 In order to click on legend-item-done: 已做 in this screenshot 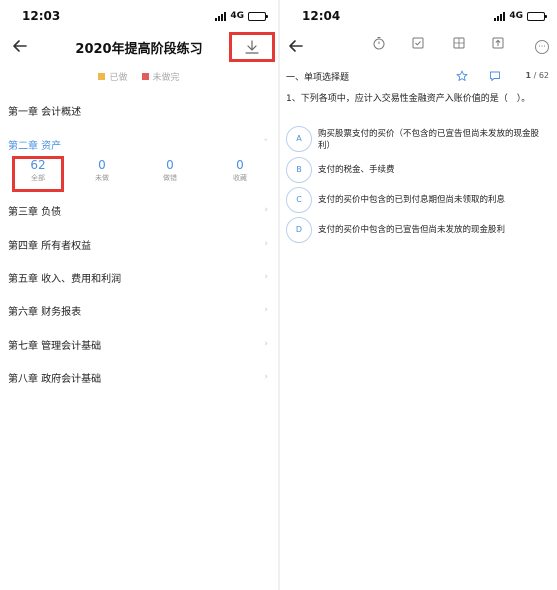, I will do `click(113, 76)`.